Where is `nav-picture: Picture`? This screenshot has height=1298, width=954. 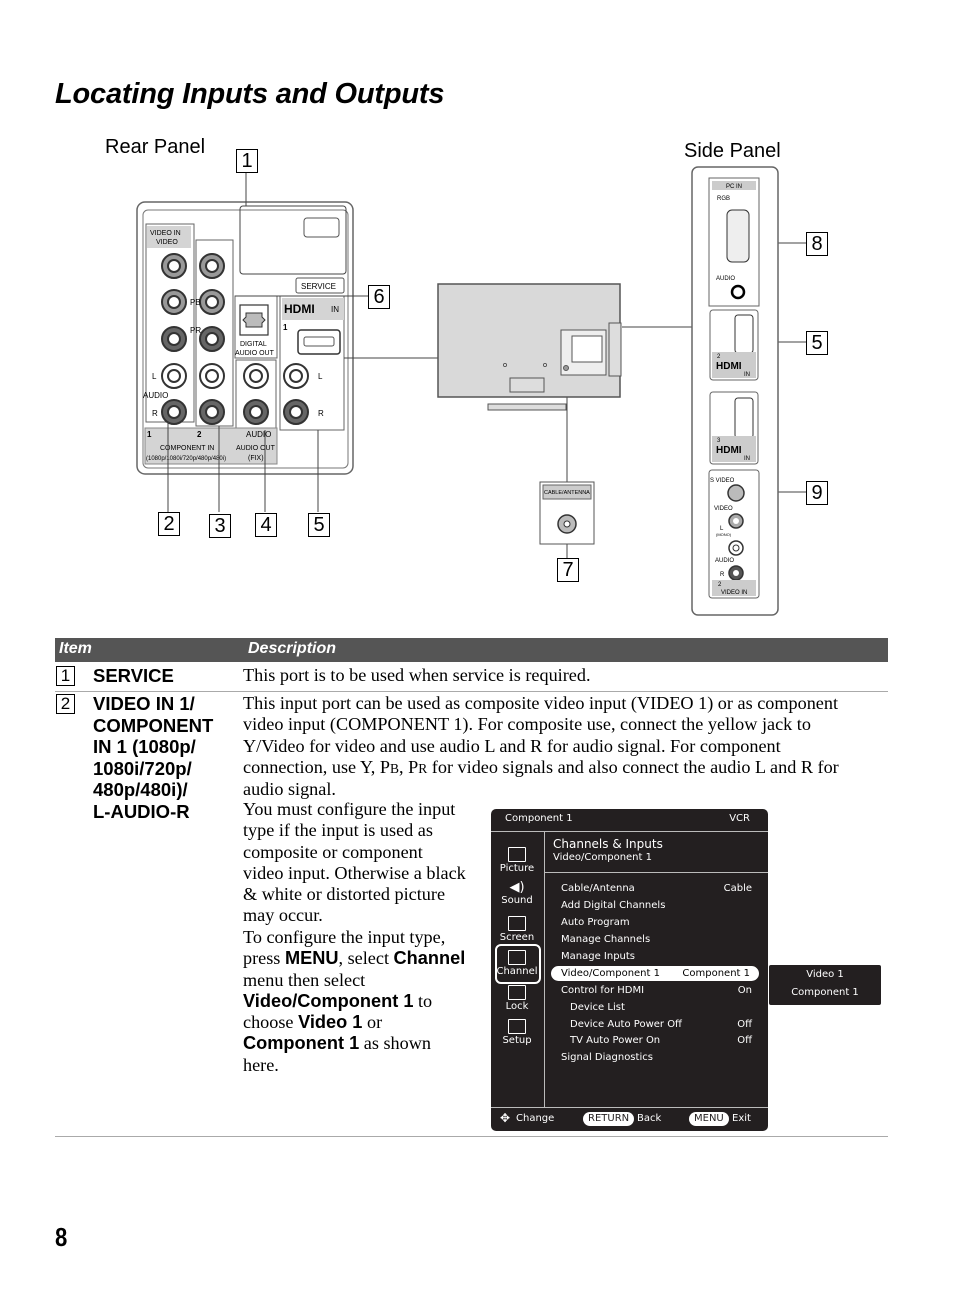
nav-picture: Picture is located at coordinates (517, 860).